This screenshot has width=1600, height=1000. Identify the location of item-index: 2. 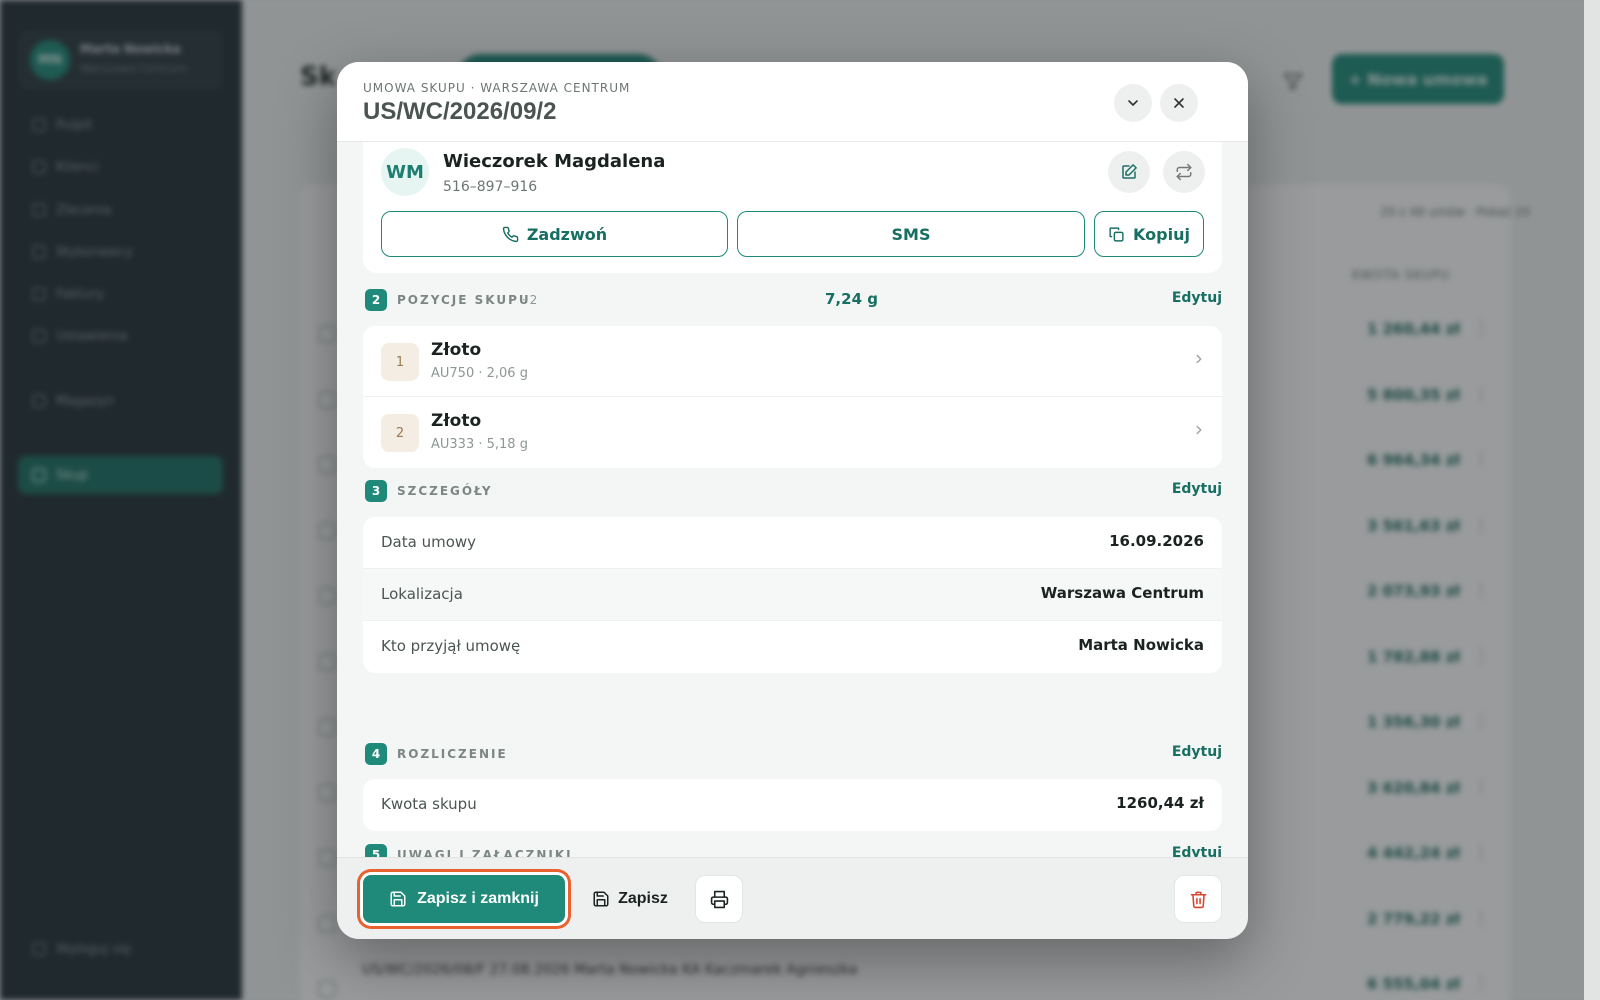
(400, 433).